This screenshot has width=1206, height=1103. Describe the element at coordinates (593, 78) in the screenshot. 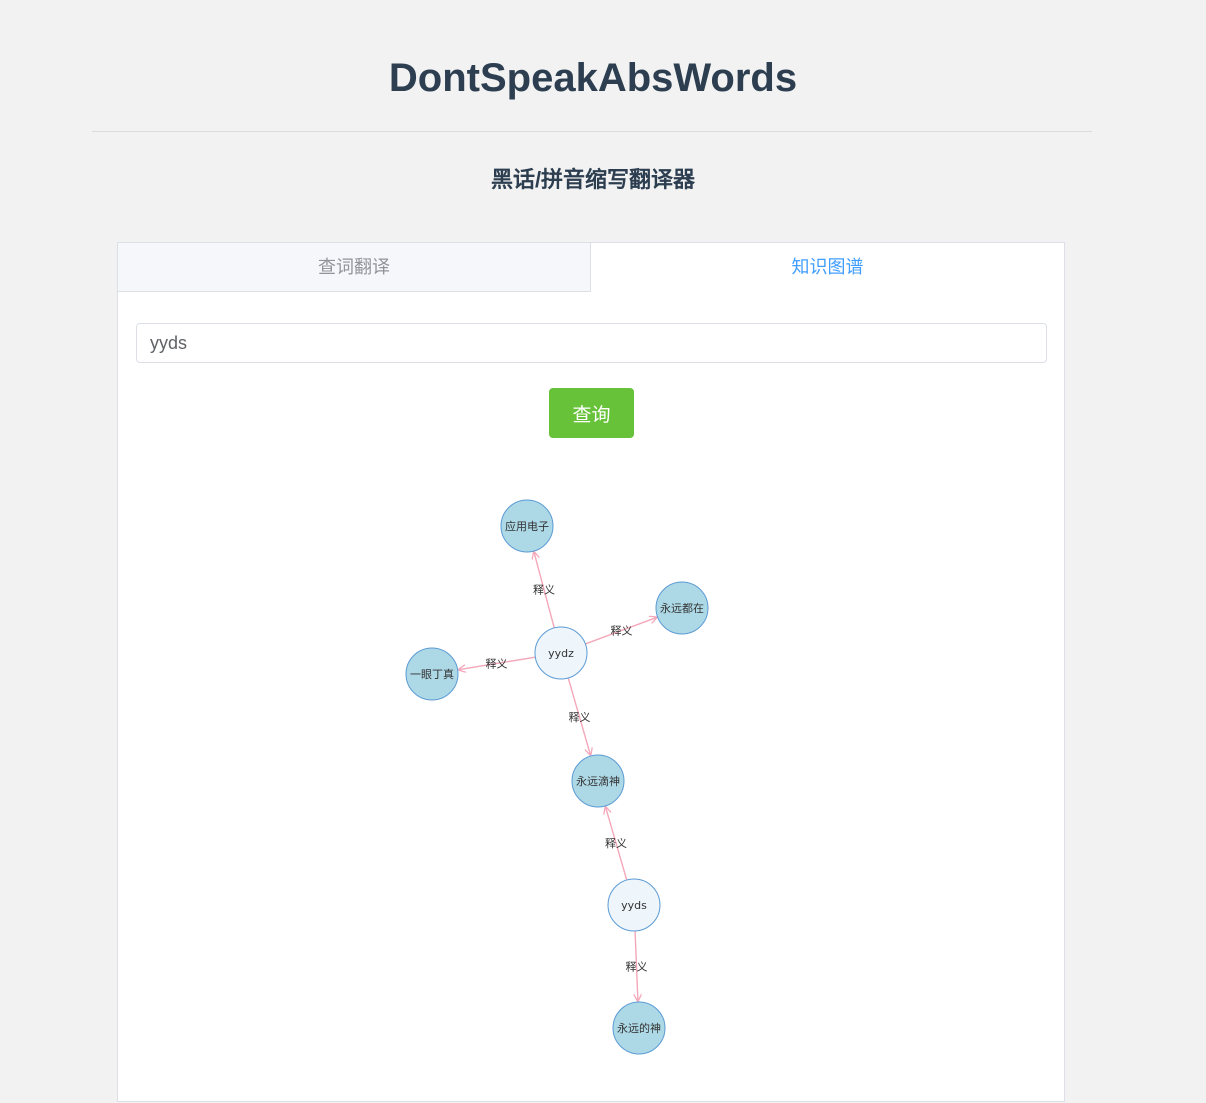

I see `app-title: DontSpeakAbsWords` at that location.